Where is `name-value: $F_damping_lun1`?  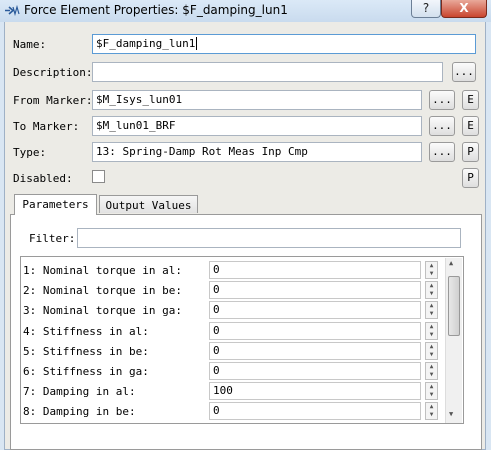 name-value: $F_damping_lun1 is located at coordinates (146, 43).